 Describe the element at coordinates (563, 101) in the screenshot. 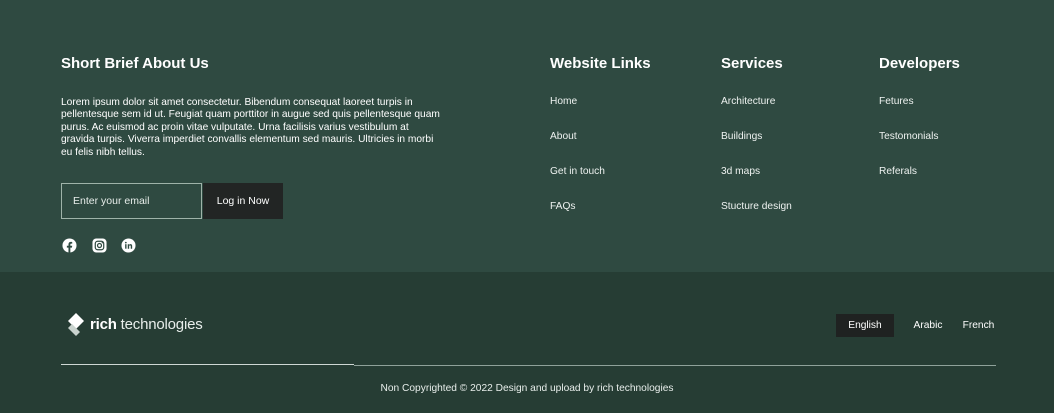

I see `link-home: Home` at that location.